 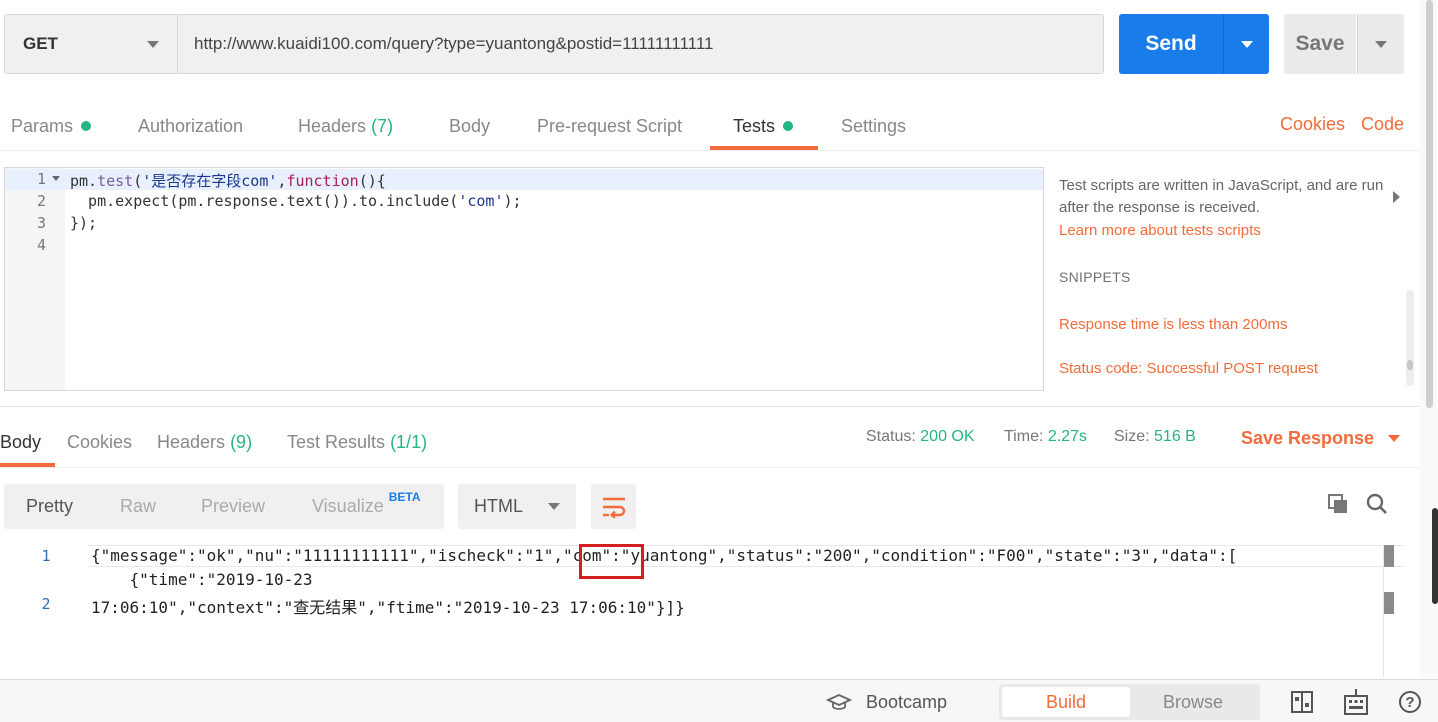 I want to click on save-button: Save, so click(x=1320, y=44).